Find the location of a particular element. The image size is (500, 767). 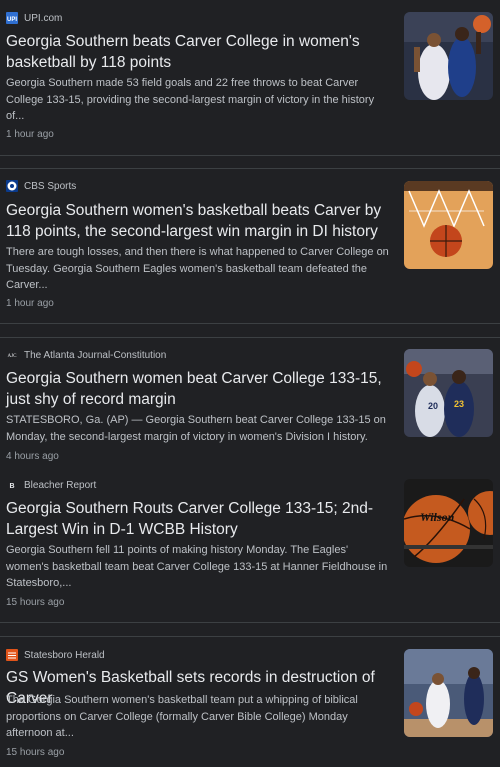

source-name: Bleacher Report is located at coordinates (60, 485).